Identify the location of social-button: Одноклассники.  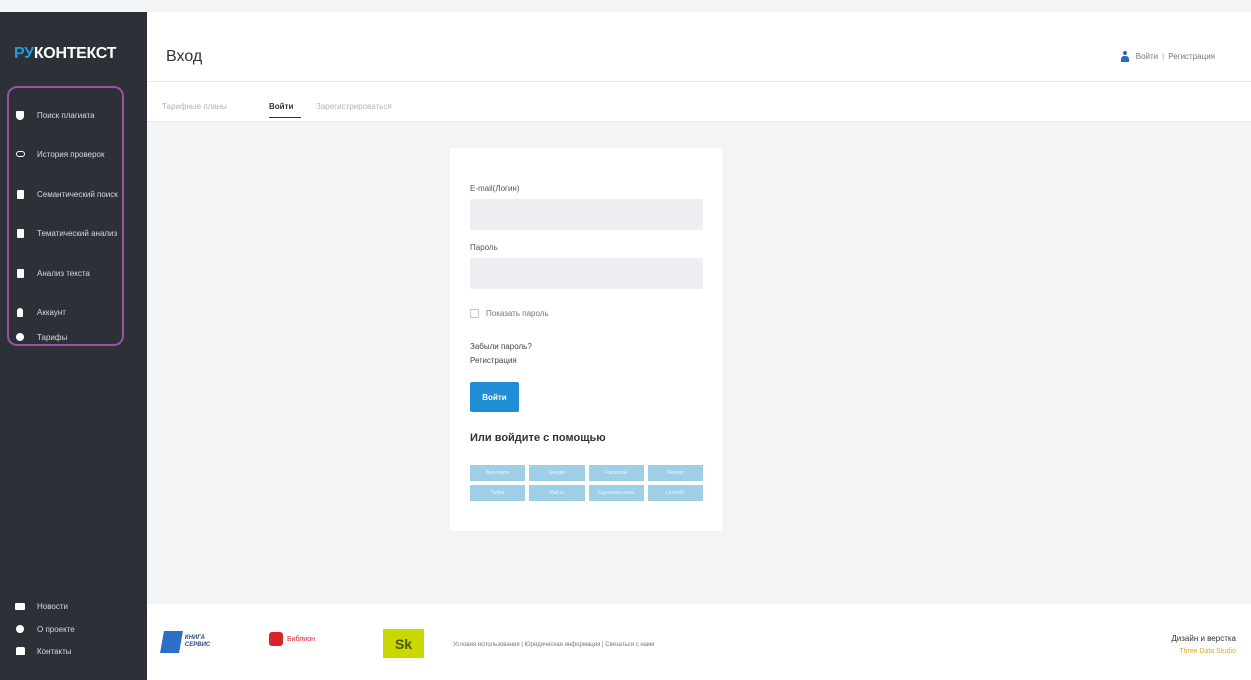
(616, 493).